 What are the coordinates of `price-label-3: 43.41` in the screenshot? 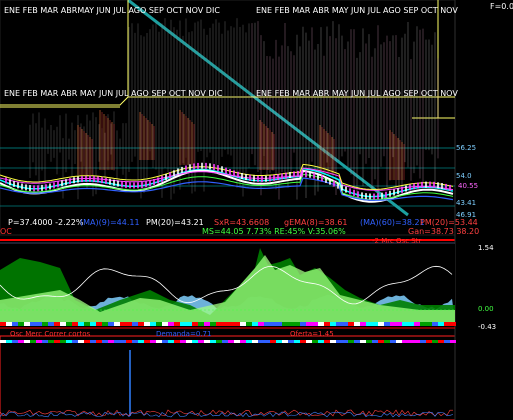 It's located at (466, 203).